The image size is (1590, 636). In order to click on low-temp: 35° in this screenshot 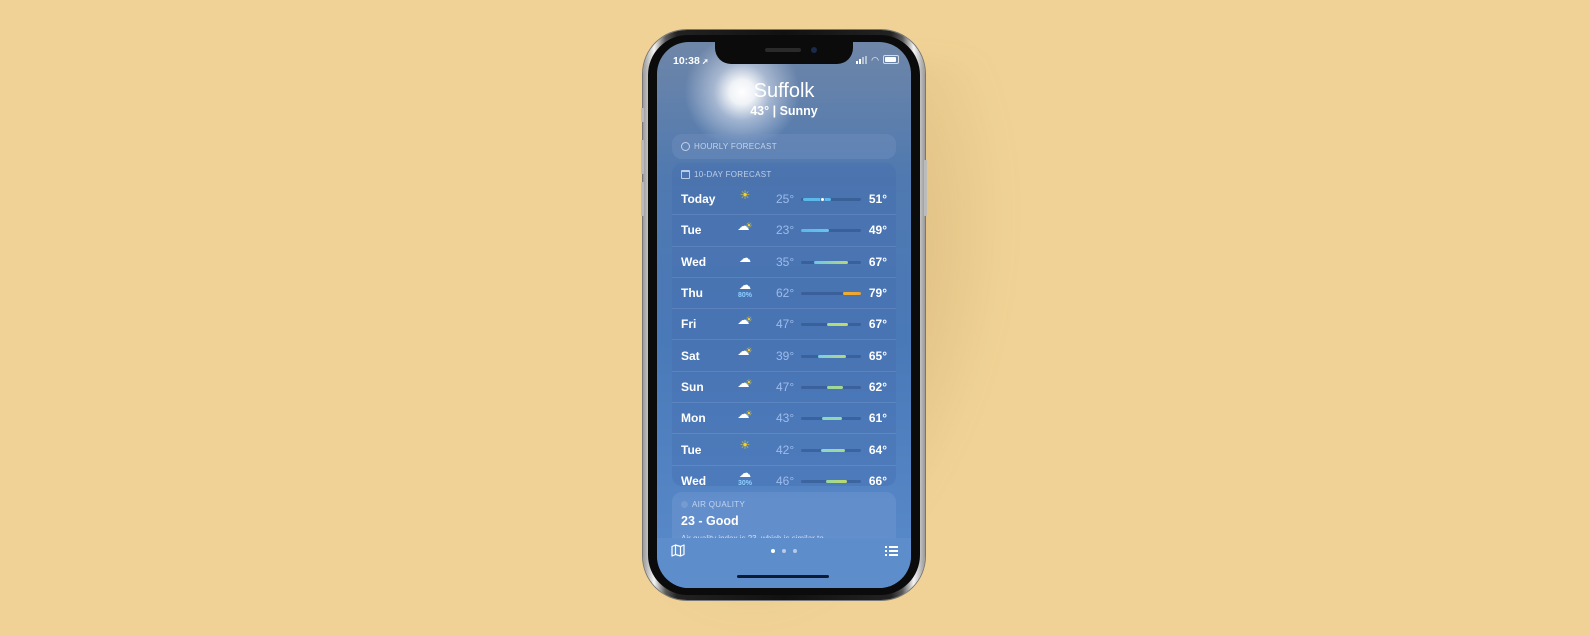, I will do `click(785, 261)`.